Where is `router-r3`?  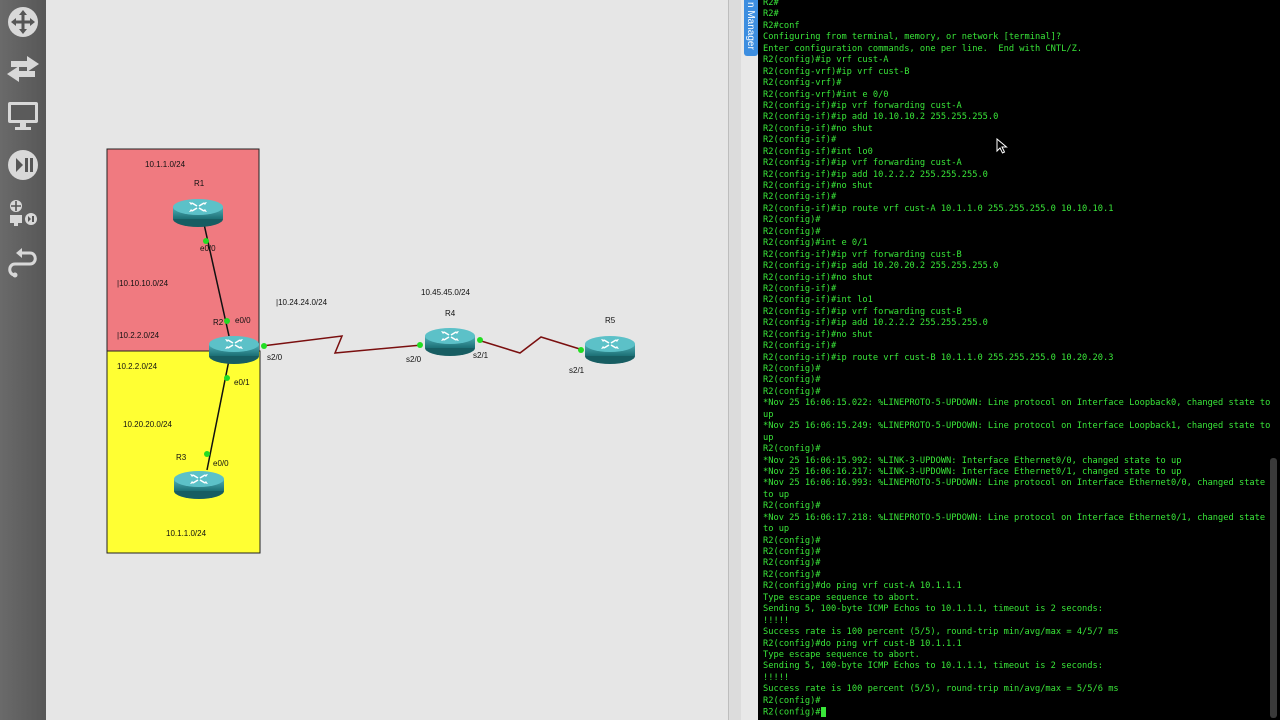
router-r3 is located at coordinates (199, 485).